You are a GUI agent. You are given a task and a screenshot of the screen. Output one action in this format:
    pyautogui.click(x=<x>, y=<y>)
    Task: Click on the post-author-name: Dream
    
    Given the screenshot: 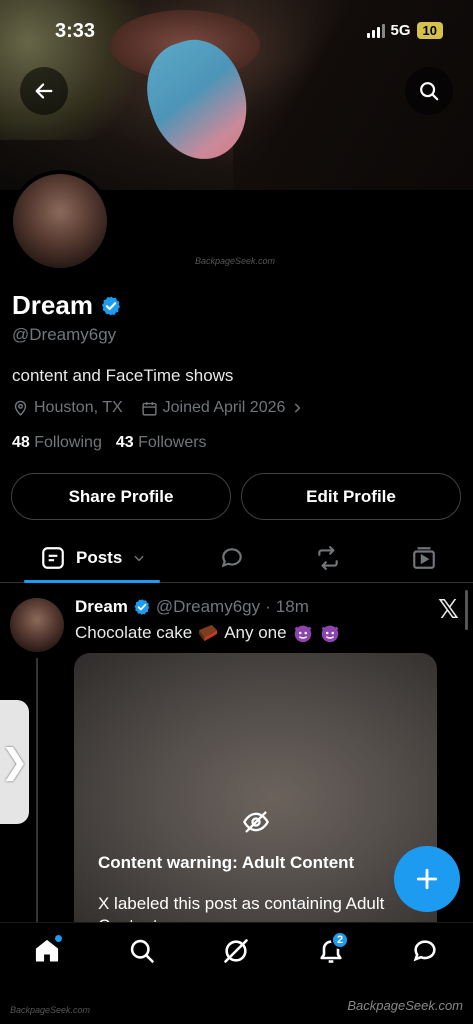 What is the action you would take?
    pyautogui.click(x=101, y=607)
    